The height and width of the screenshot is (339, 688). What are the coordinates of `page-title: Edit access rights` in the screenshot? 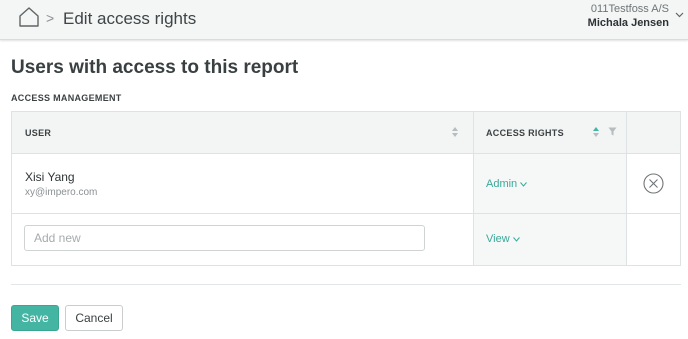 It's located at (130, 18).